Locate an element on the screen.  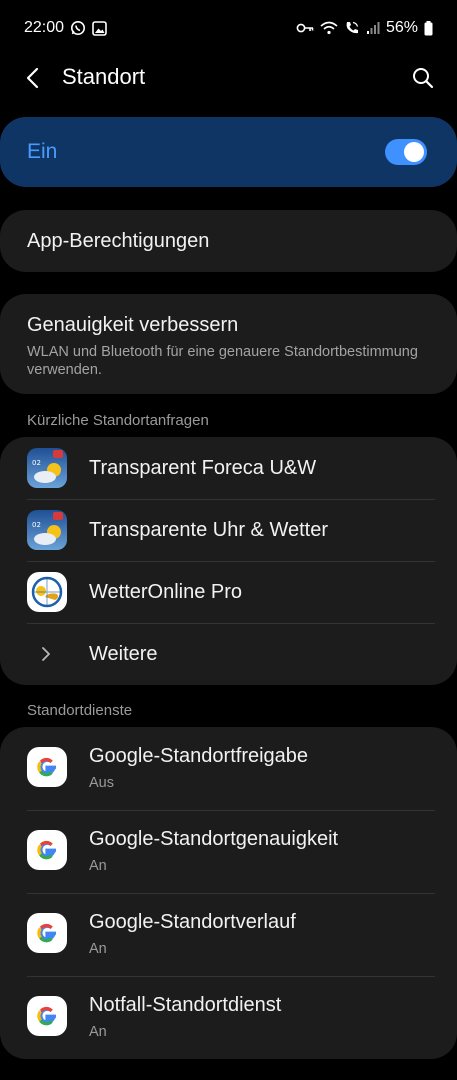
more-requests-label: Weitere is located at coordinates (123, 653).